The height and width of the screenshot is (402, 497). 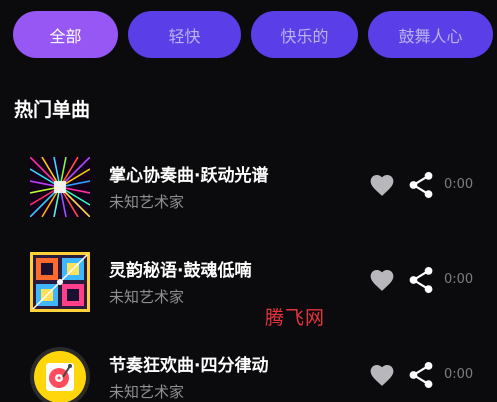 What do you see at coordinates (189, 366) in the screenshot?
I see `song-title: 节奏狂欢曲·四分律动` at bounding box center [189, 366].